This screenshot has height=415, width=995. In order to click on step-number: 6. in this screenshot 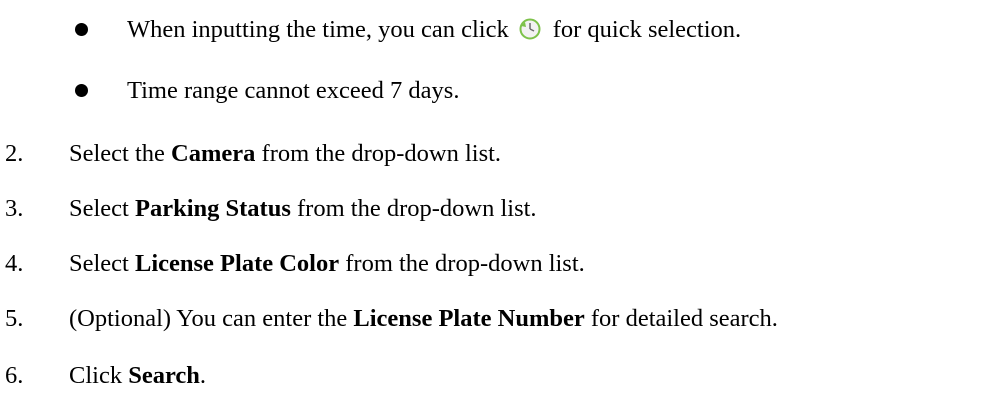, I will do `click(14, 375)`.